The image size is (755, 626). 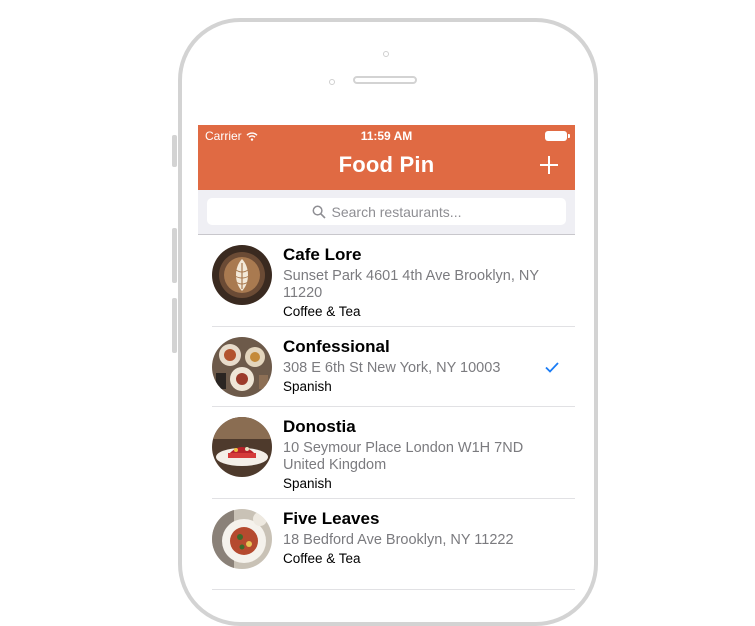 I want to click on restaurant-name: Confessional, so click(x=336, y=346).